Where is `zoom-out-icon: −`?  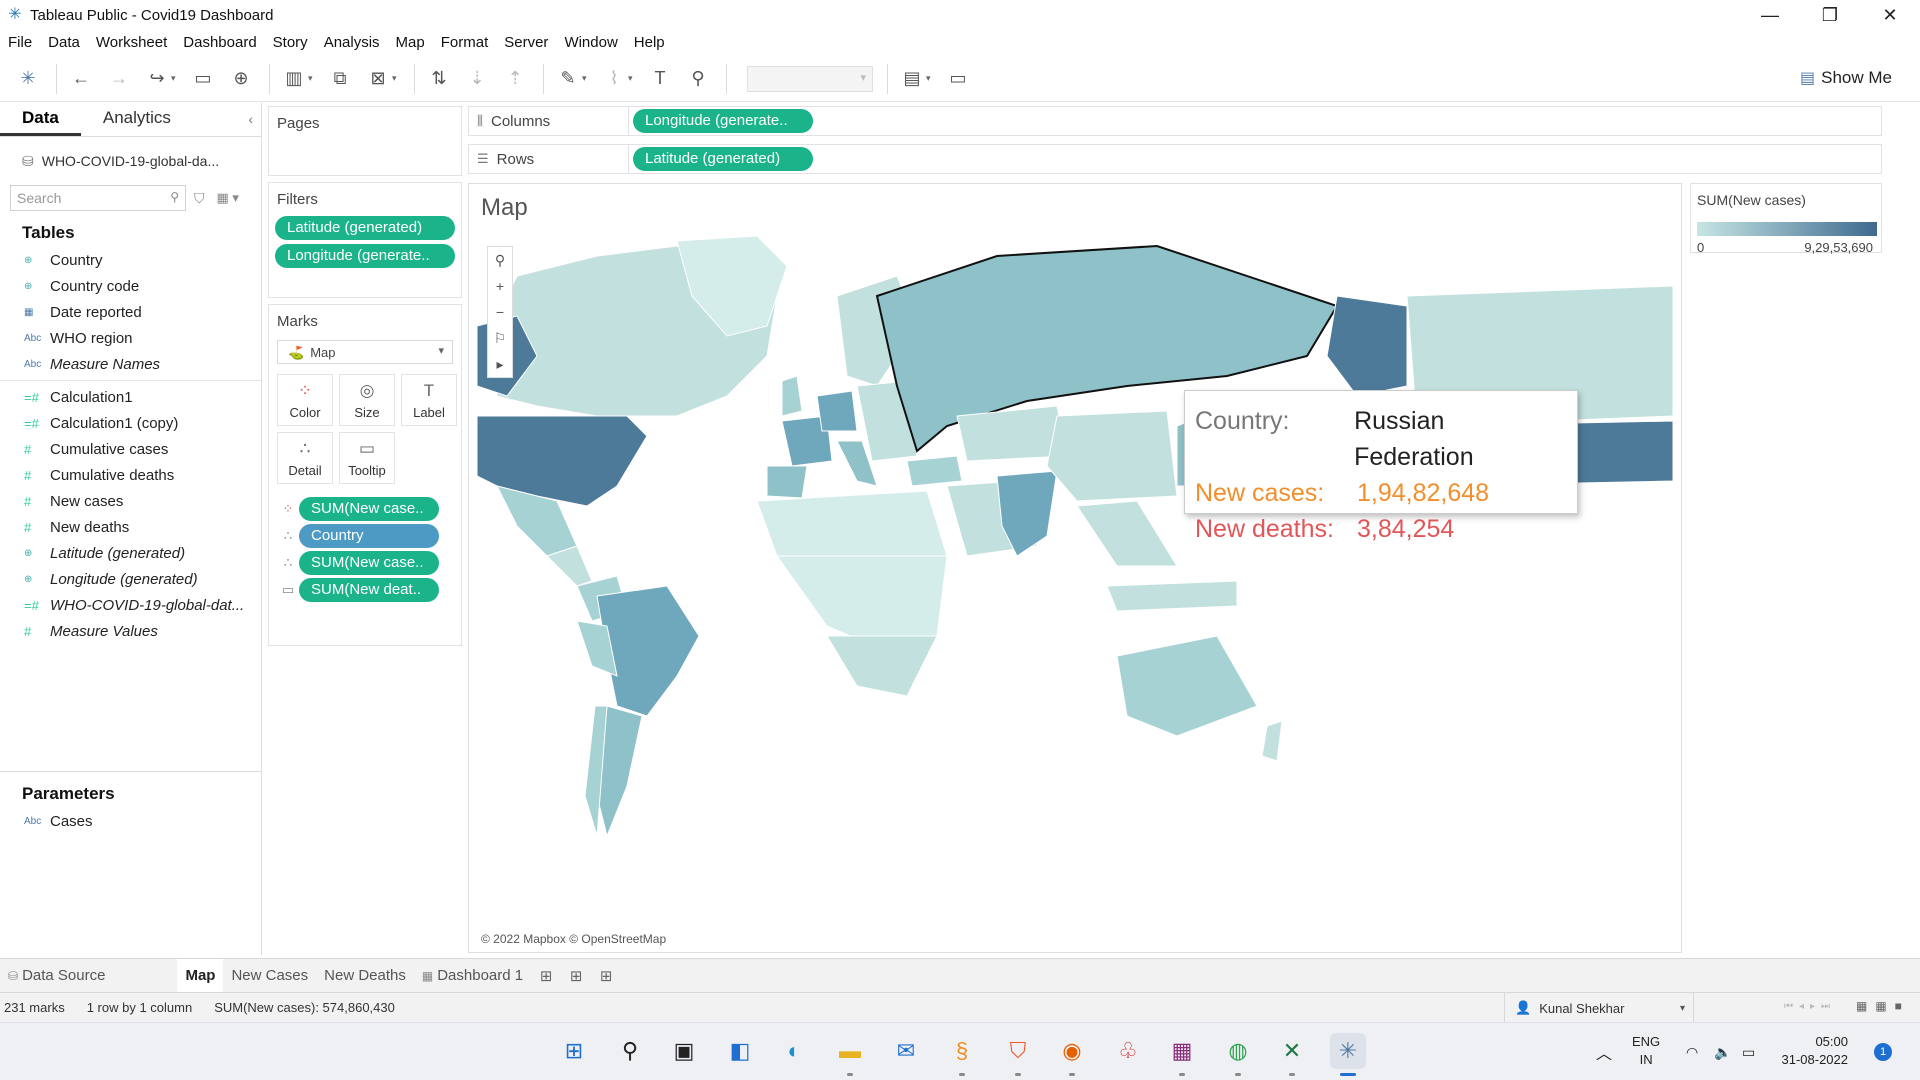
zoom-out-icon: − is located at coordinates (500, 312).